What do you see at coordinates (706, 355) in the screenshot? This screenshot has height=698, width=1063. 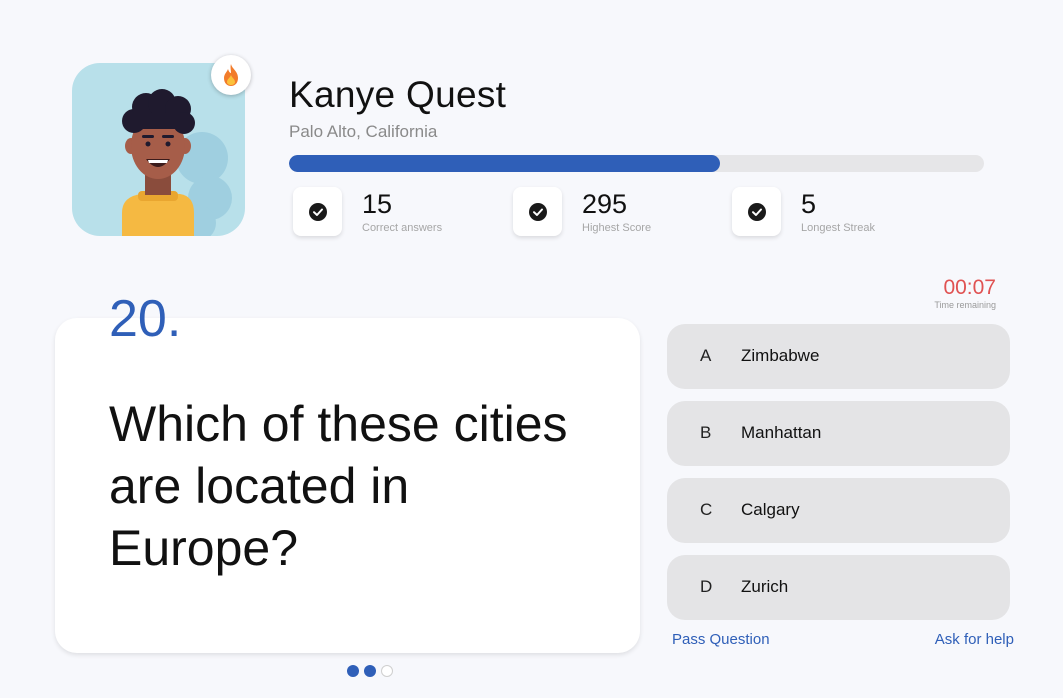 I see `answer-letter: A` at bounding box center [706, 355].